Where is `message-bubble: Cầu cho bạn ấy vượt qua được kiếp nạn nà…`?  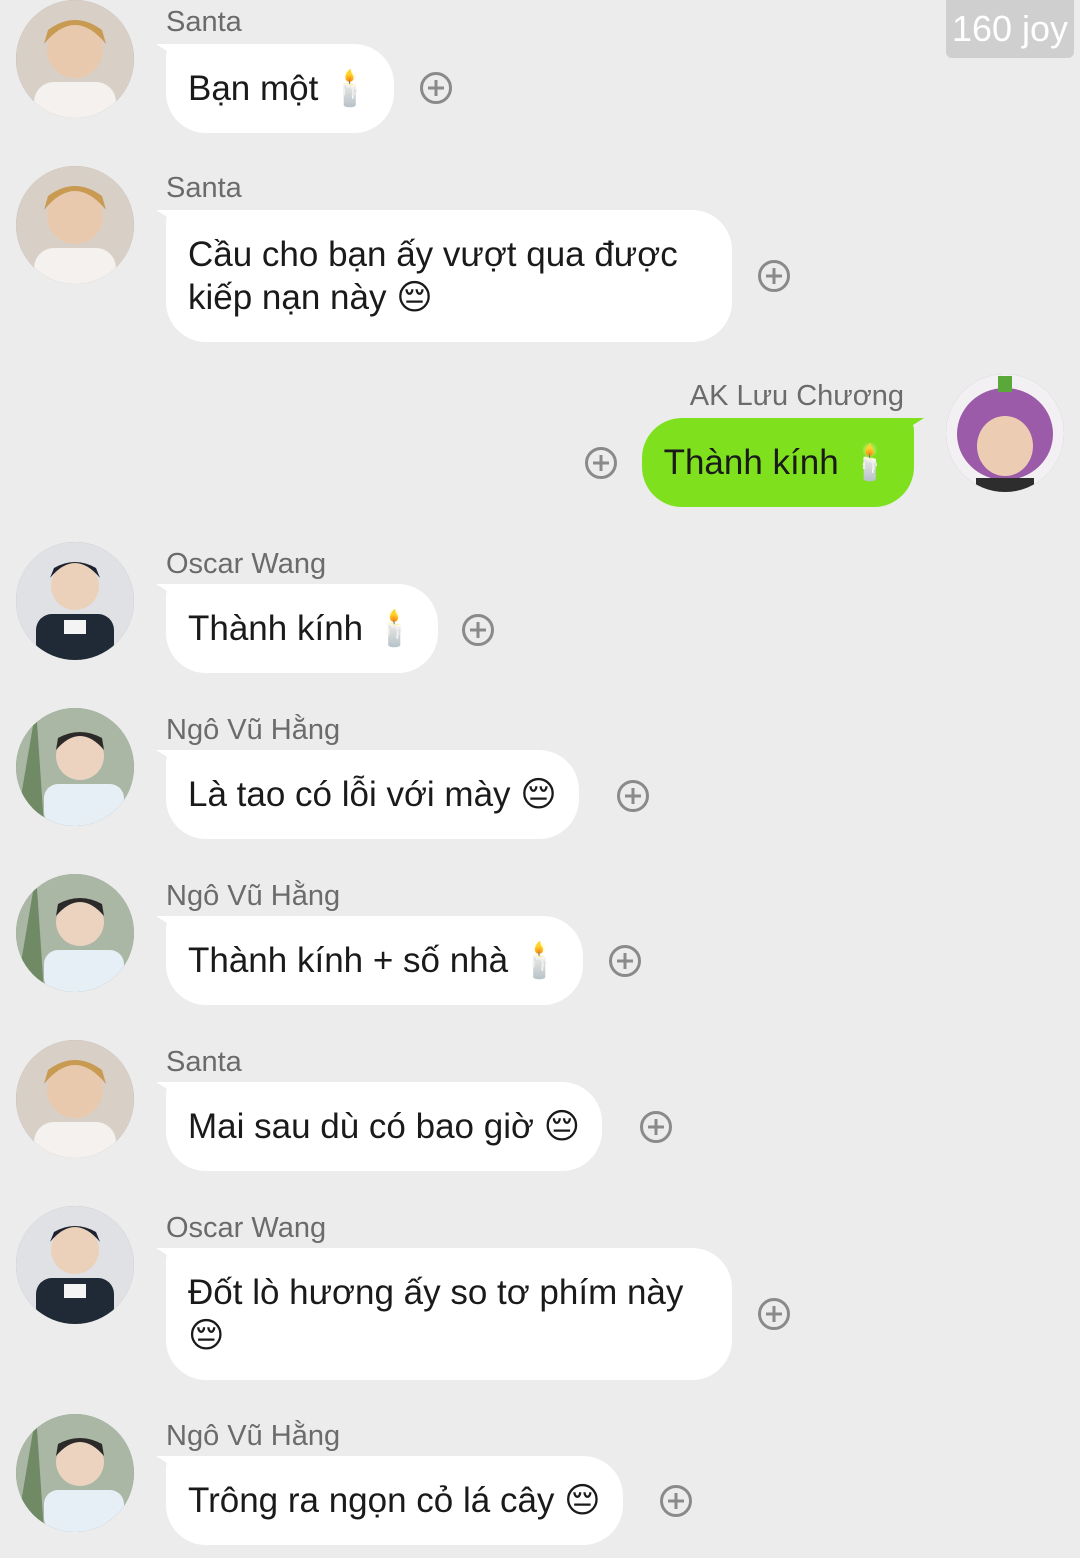 message-bubble: Cầu cho bạn ấy vượt qua được kiếp nạn nà… is located at coordinates (444, 276).